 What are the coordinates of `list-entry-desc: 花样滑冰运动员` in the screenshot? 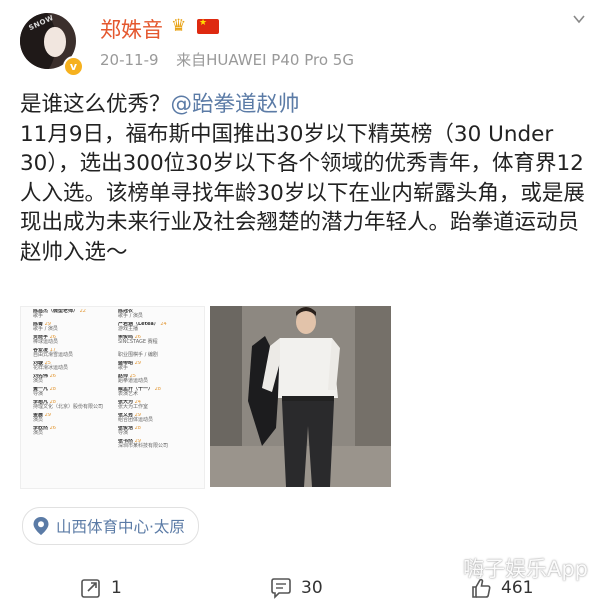 It's located at (51, 368).